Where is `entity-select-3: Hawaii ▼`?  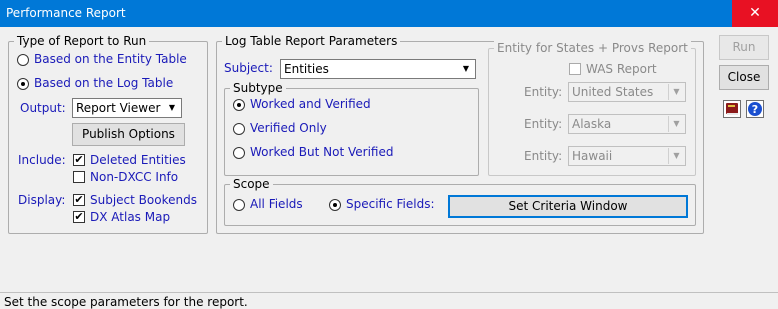
entity-select-3: Hawaii ▼ is located at coordinates (627, 156).